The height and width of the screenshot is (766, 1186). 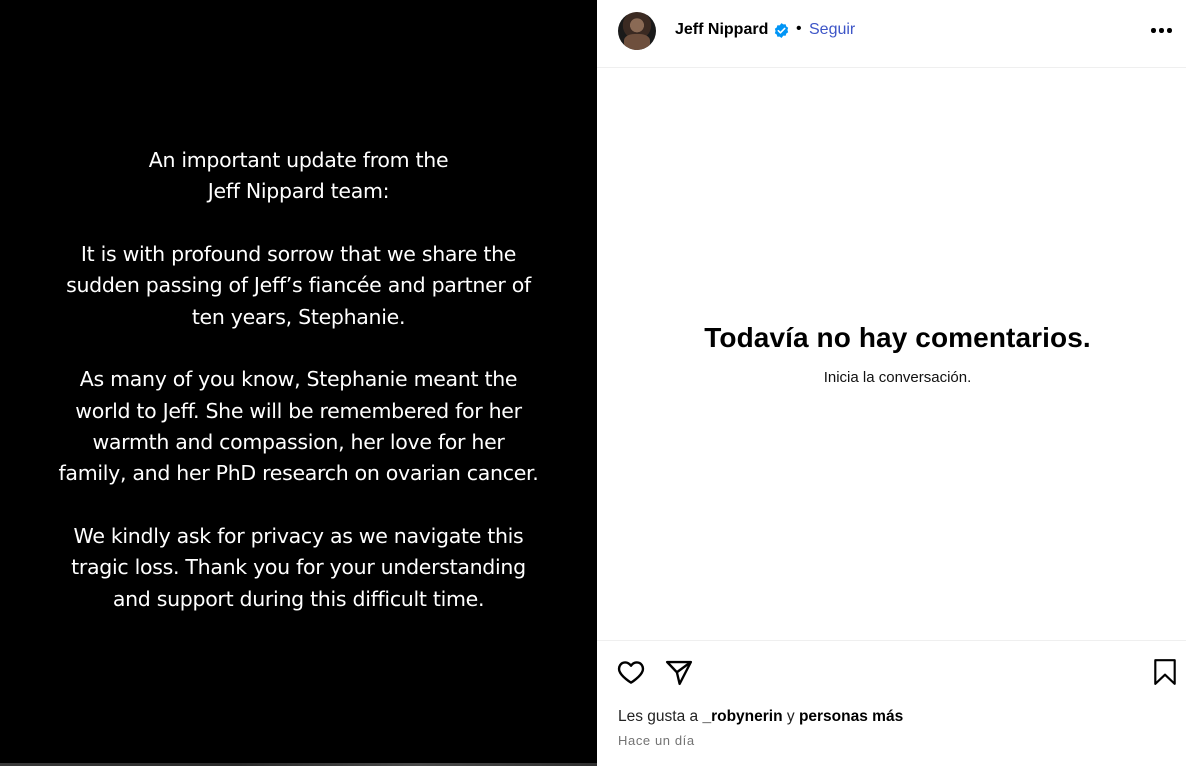 I want to click on username-link: Jeff Nippard, so click(x=721, y=30).